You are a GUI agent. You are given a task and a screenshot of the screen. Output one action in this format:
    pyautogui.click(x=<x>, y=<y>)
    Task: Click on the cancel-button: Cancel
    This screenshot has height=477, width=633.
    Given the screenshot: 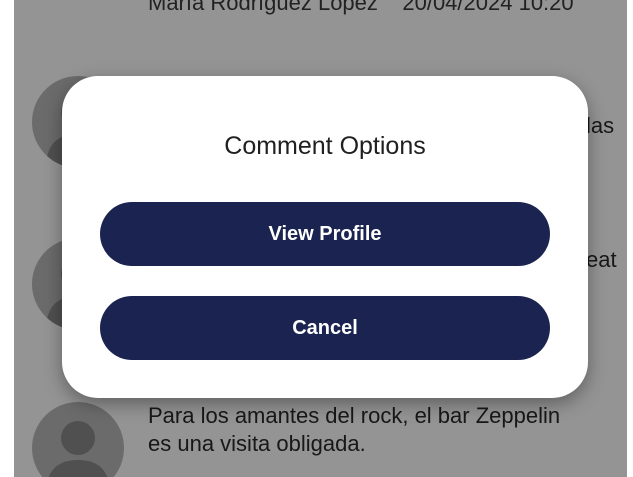 What is the action you would take?
    pyautogui.click(x=325, y=328)
    